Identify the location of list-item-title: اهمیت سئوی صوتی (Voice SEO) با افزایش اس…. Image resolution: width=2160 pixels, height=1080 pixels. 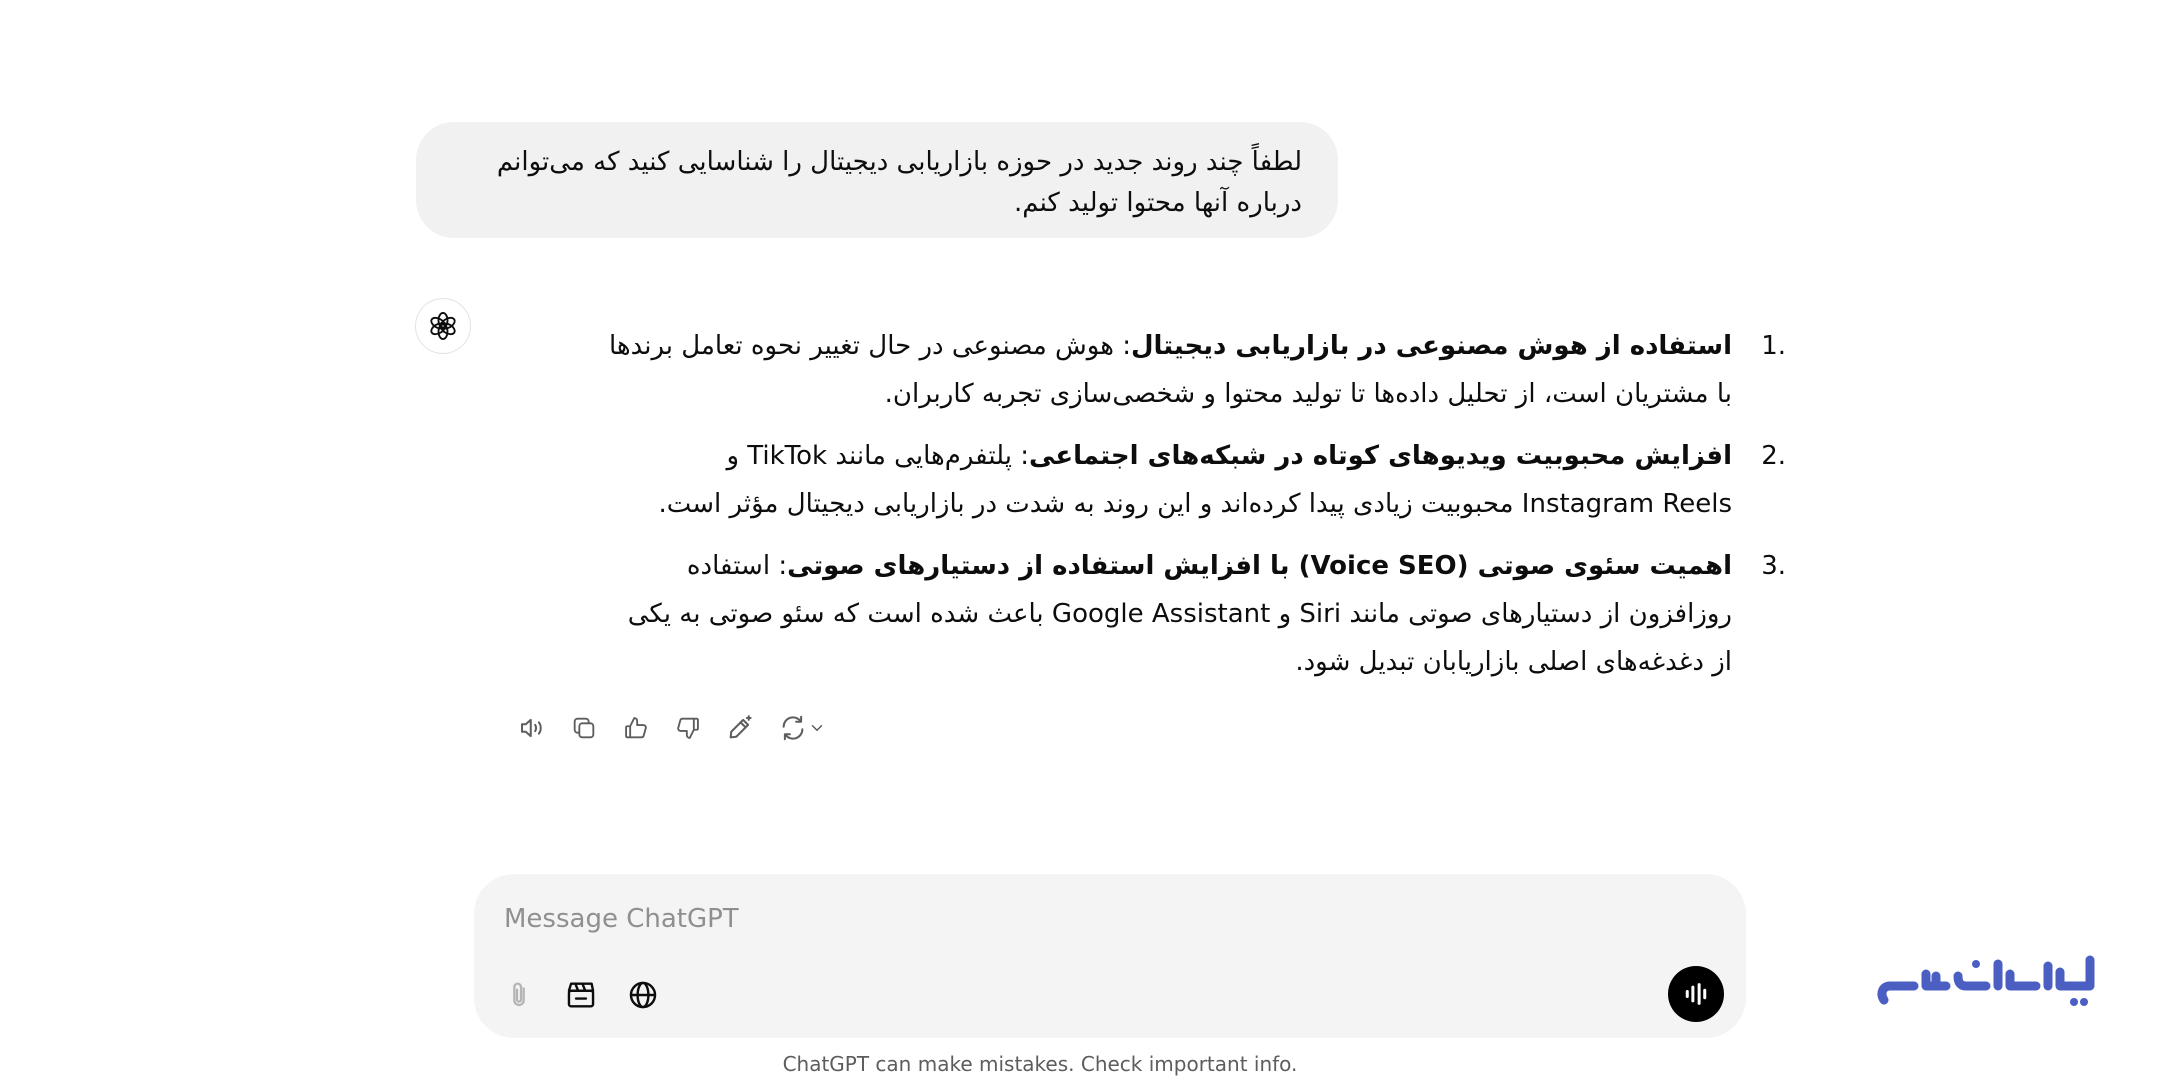
(1259, 566).